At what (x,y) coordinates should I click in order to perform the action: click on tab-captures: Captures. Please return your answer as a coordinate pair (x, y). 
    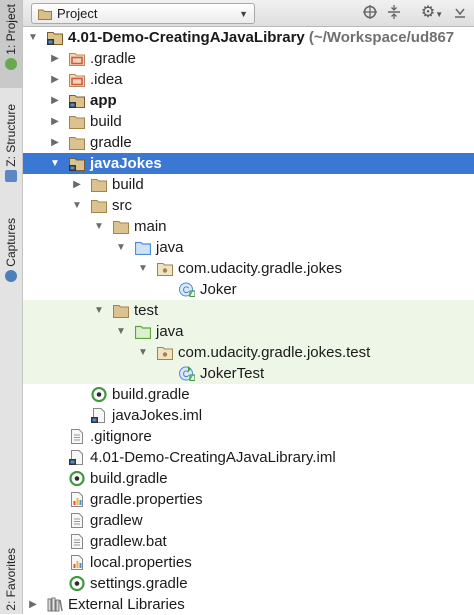
    Looking at the image, I should click on (11, 250).